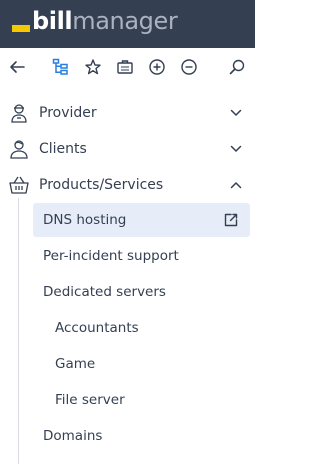 The image size is (320, 464). Describe the element at coordinates (189, 67) in the screenshot. I see `minus-circle-icon` at that location.